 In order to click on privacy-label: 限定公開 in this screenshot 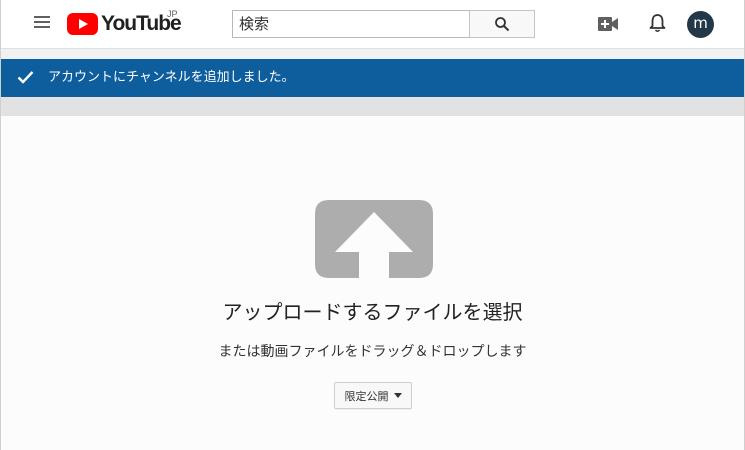, I will do `click(366, 396)`.